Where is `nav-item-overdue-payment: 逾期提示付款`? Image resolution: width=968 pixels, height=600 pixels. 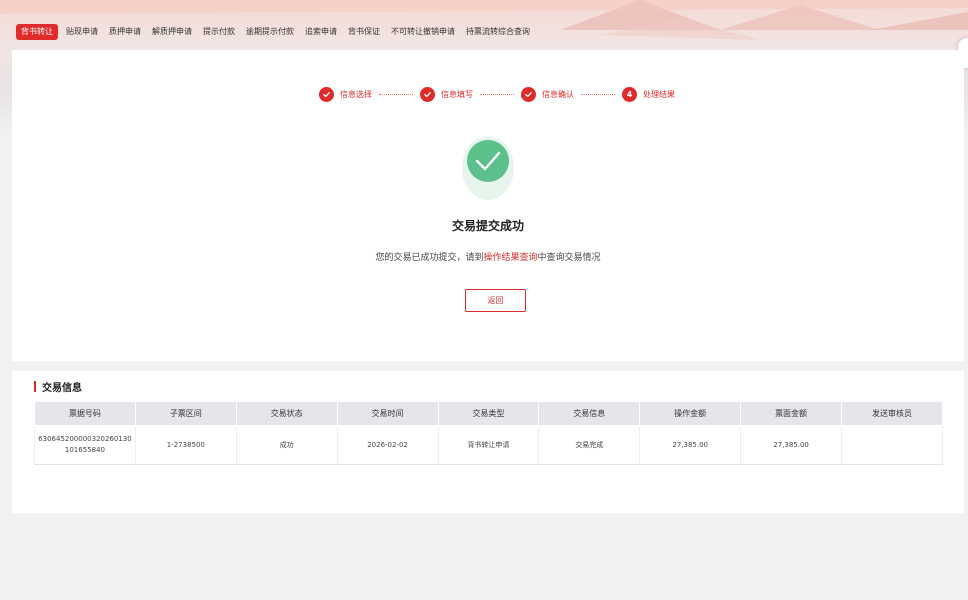
nav-item-overdue-payment: 逾期提示付款 is located at coordinates (270, 32).